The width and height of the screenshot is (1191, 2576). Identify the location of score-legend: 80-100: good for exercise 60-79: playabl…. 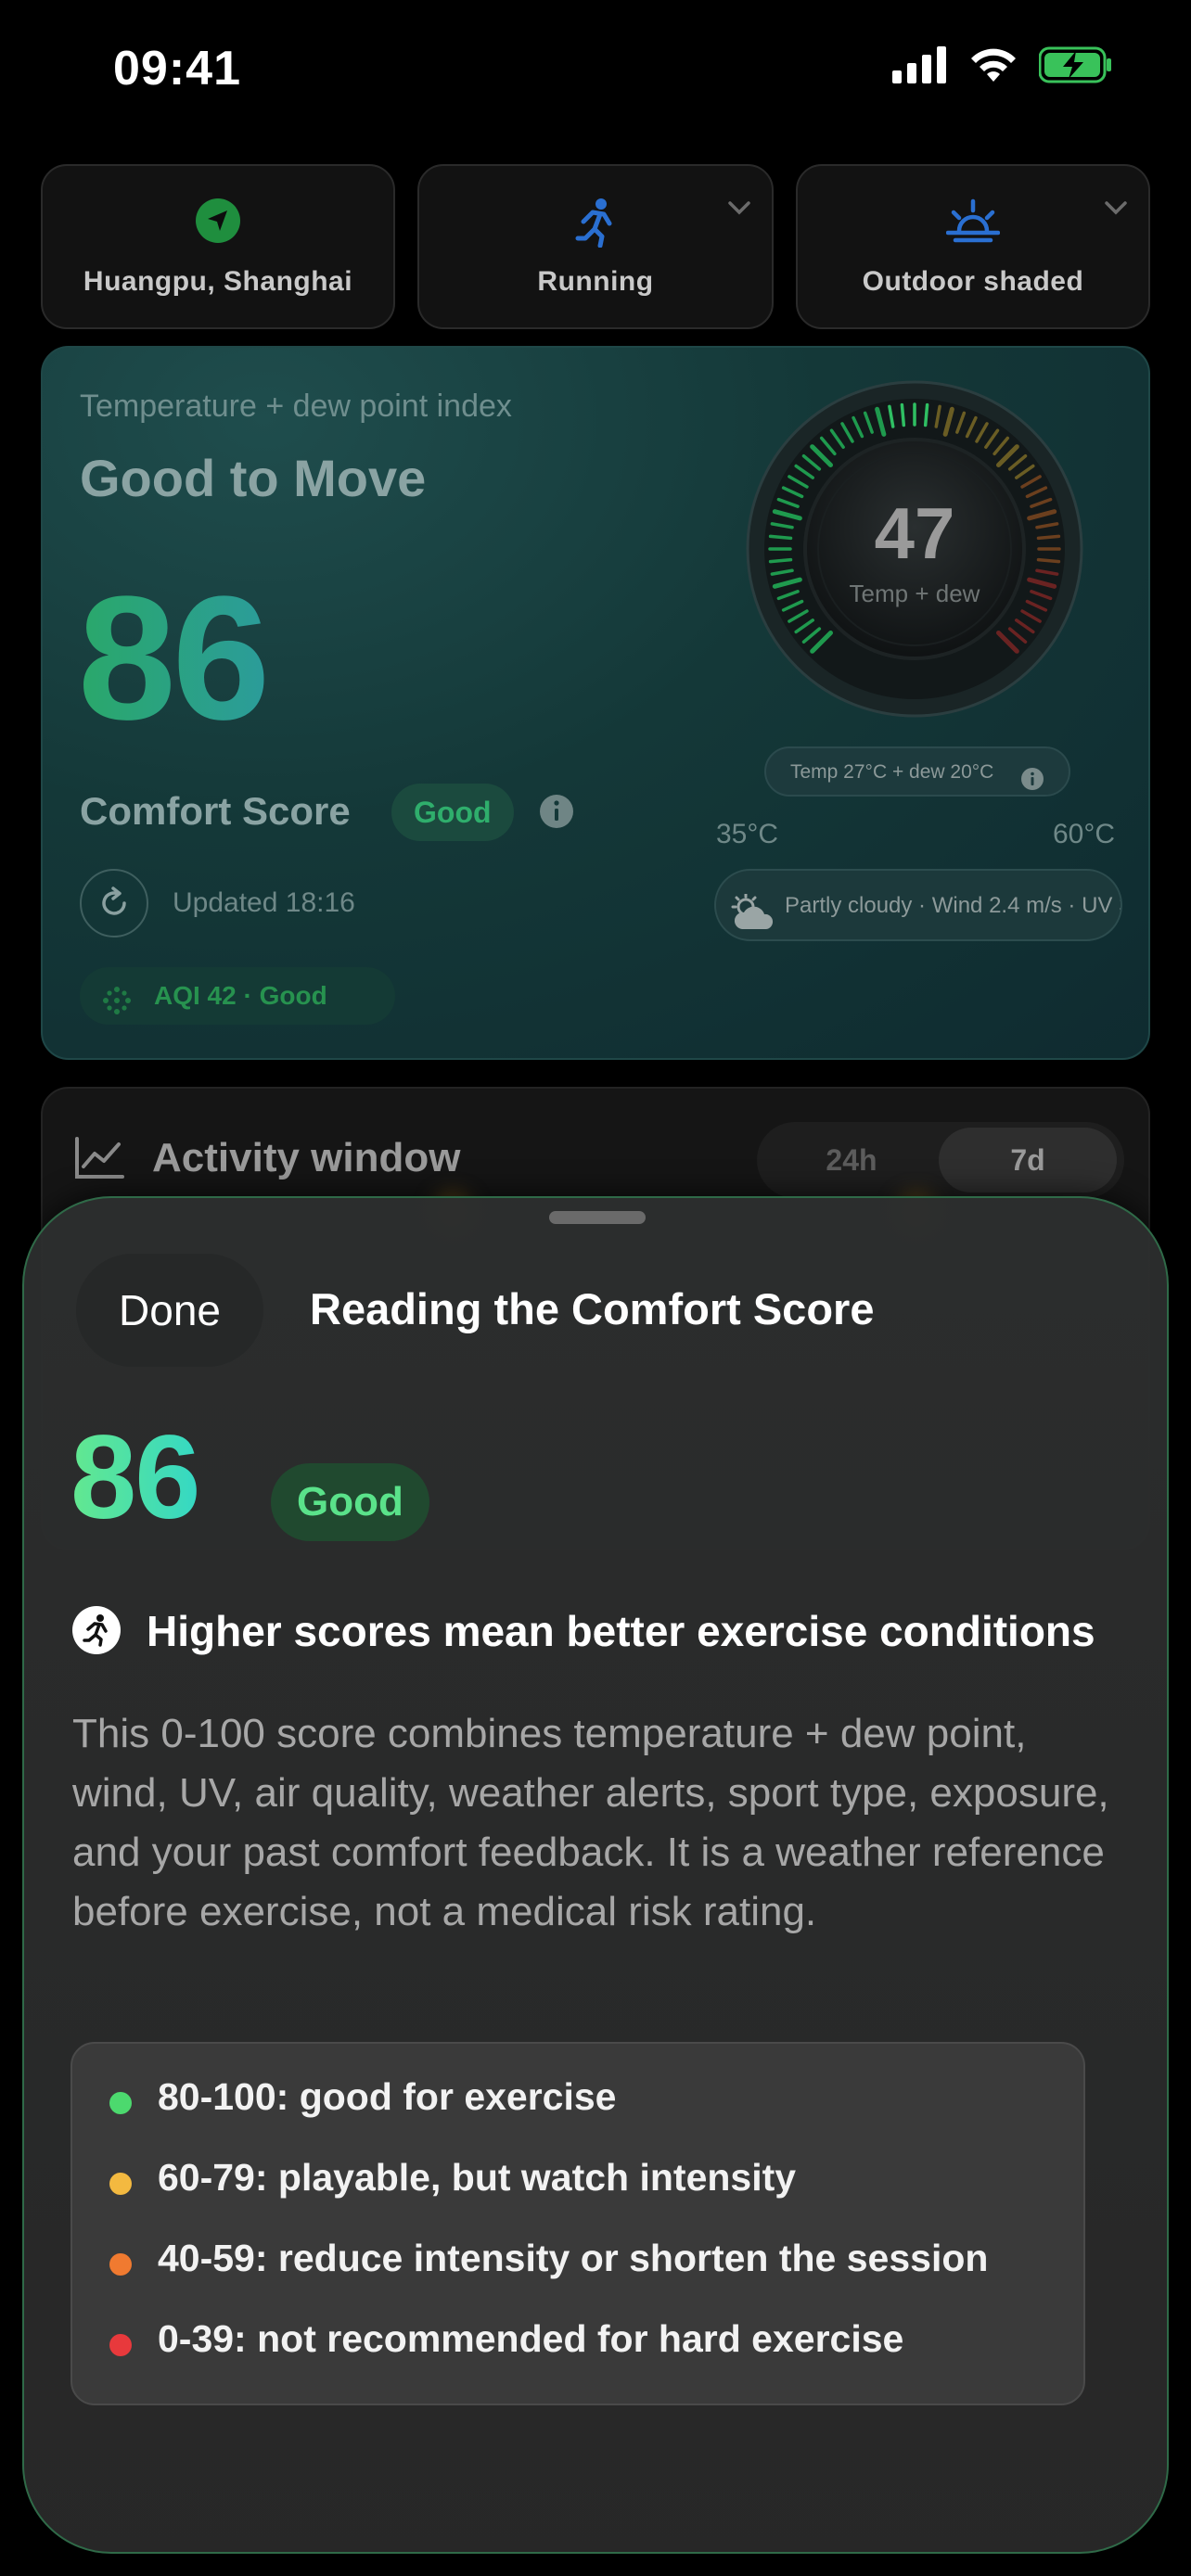
(577, 2223).